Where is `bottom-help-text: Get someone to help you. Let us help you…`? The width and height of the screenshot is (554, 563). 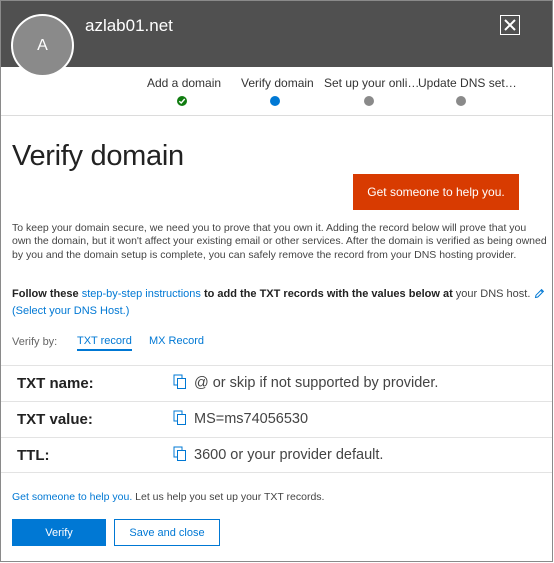
bottom-help-text: Get someone to help you. Let us help you… is located at coordinates (168, 497).